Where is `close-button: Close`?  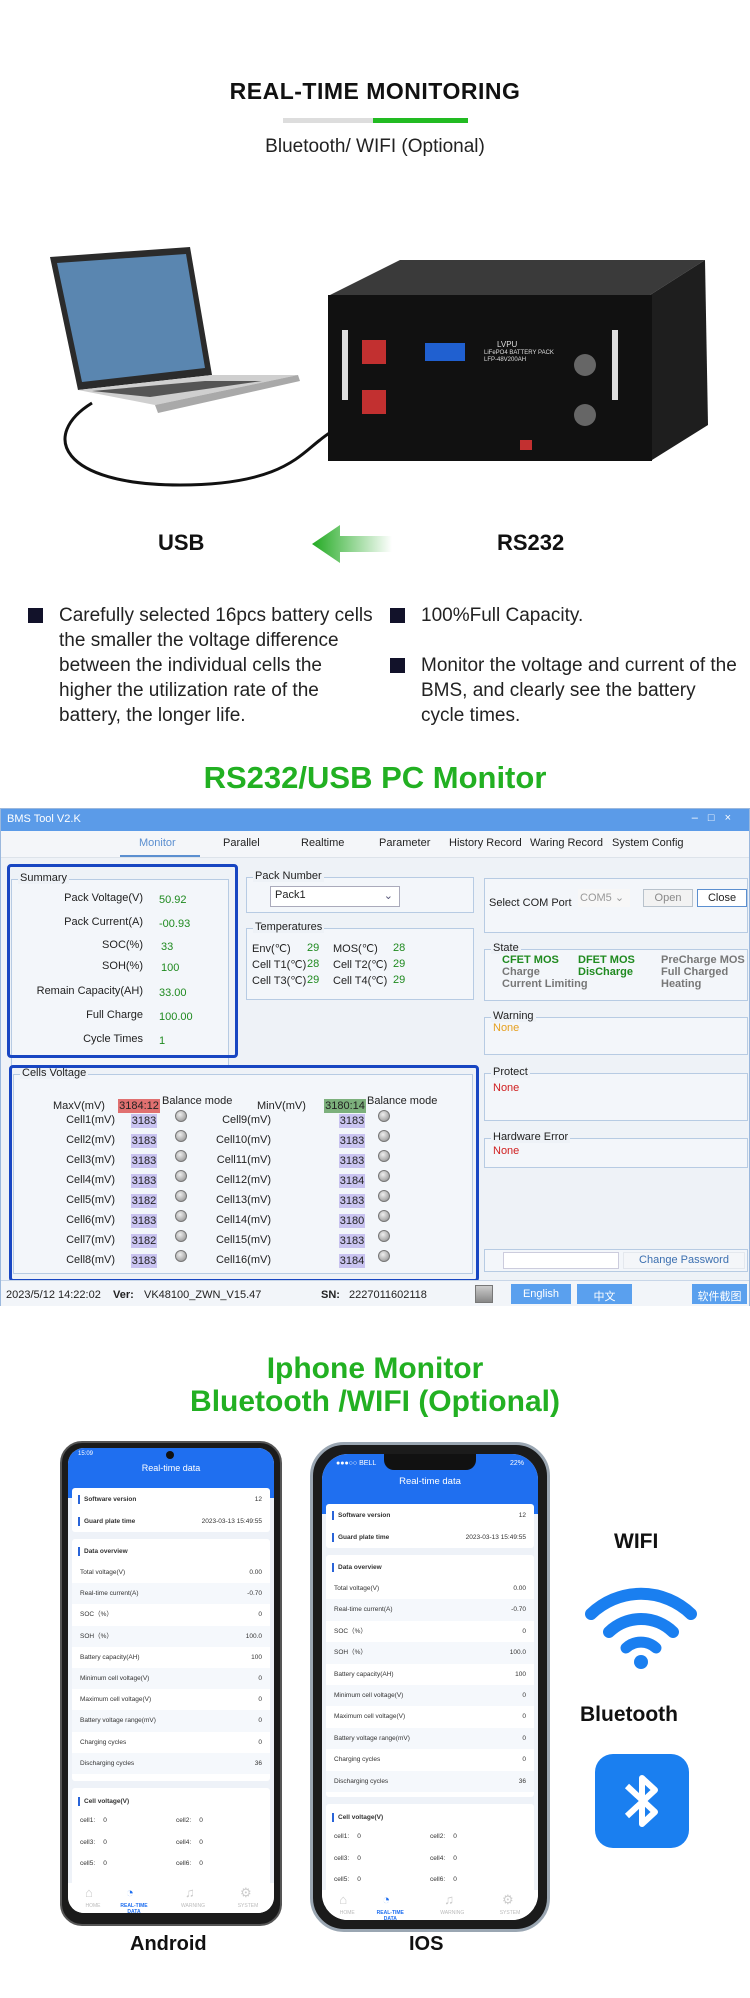 close-button: Close is located at coordinates (722, 898).